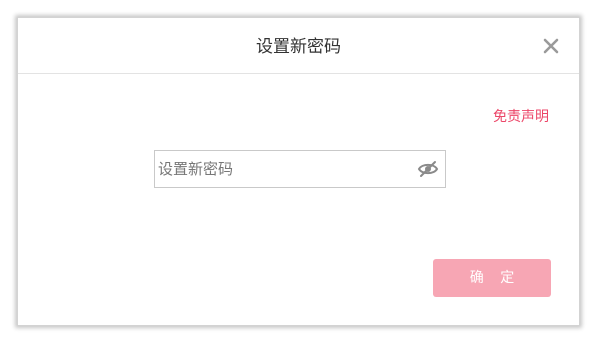 The image size is (600, 345). I want to click on confirm-button: 确 定, so click(492, 278).